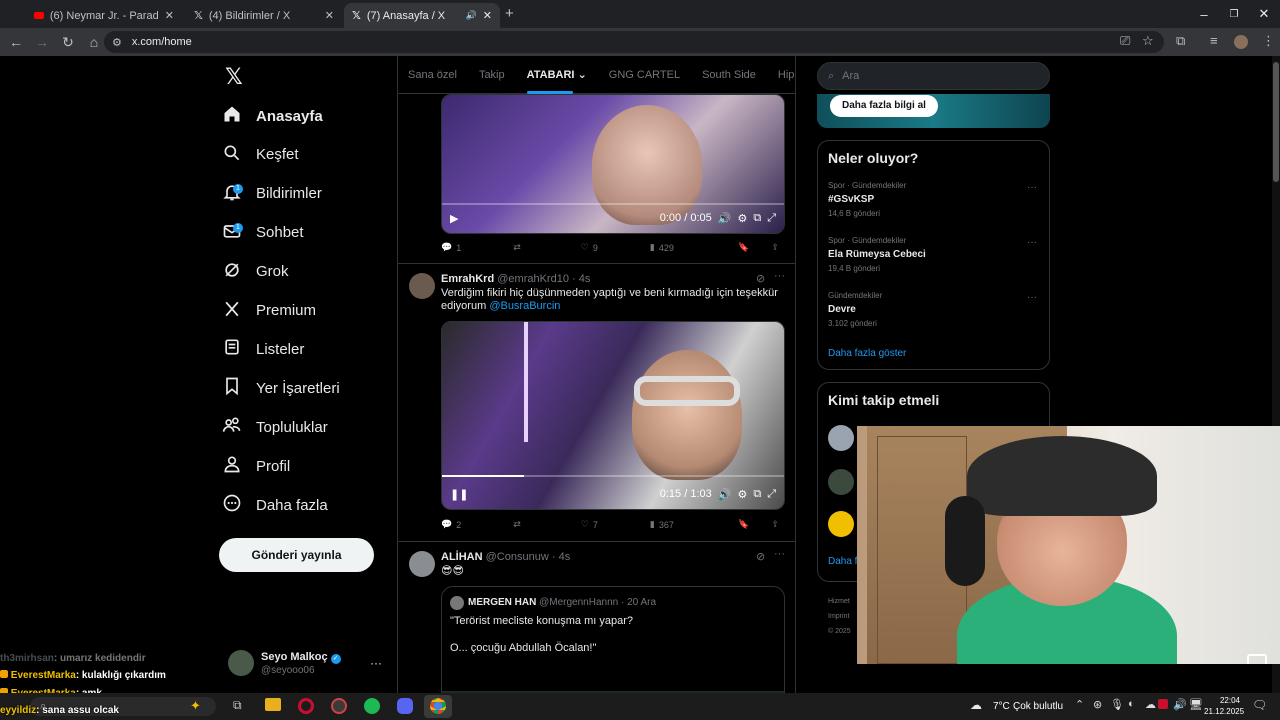 The width and height of the screenshot is (1280, 720). I want to click on tray-app-icon, so click(1163, 704).